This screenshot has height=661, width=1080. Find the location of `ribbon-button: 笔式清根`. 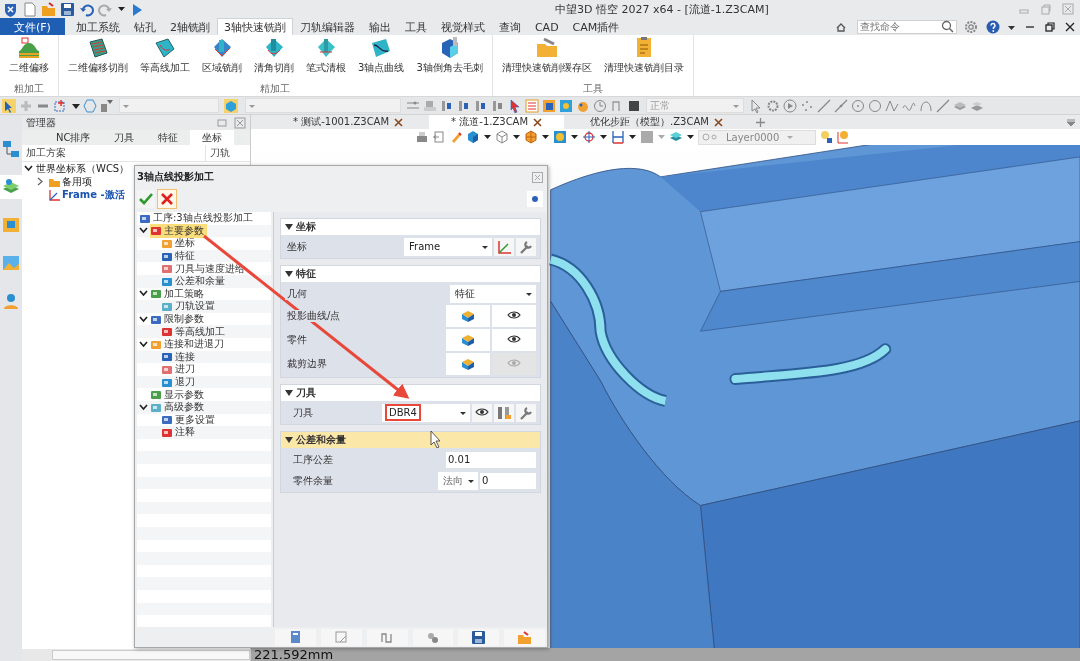

ribbon-button: 笔式清根 is located at coordinates (326, 58).